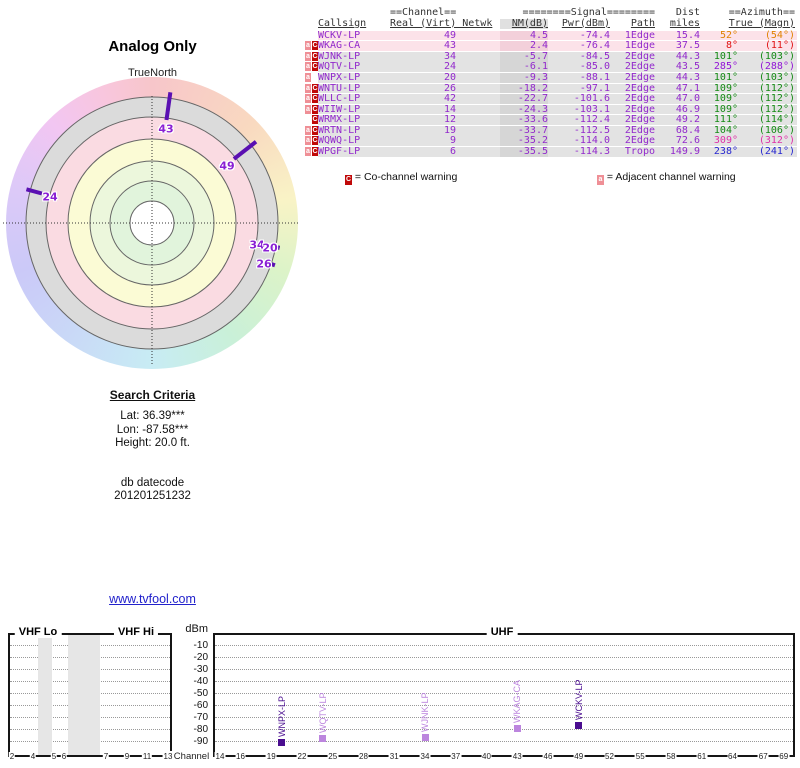  Describe the element at coordinates (339, 77) in the screenshot. I see `callsign-cell: WNPX-LP` at that location.